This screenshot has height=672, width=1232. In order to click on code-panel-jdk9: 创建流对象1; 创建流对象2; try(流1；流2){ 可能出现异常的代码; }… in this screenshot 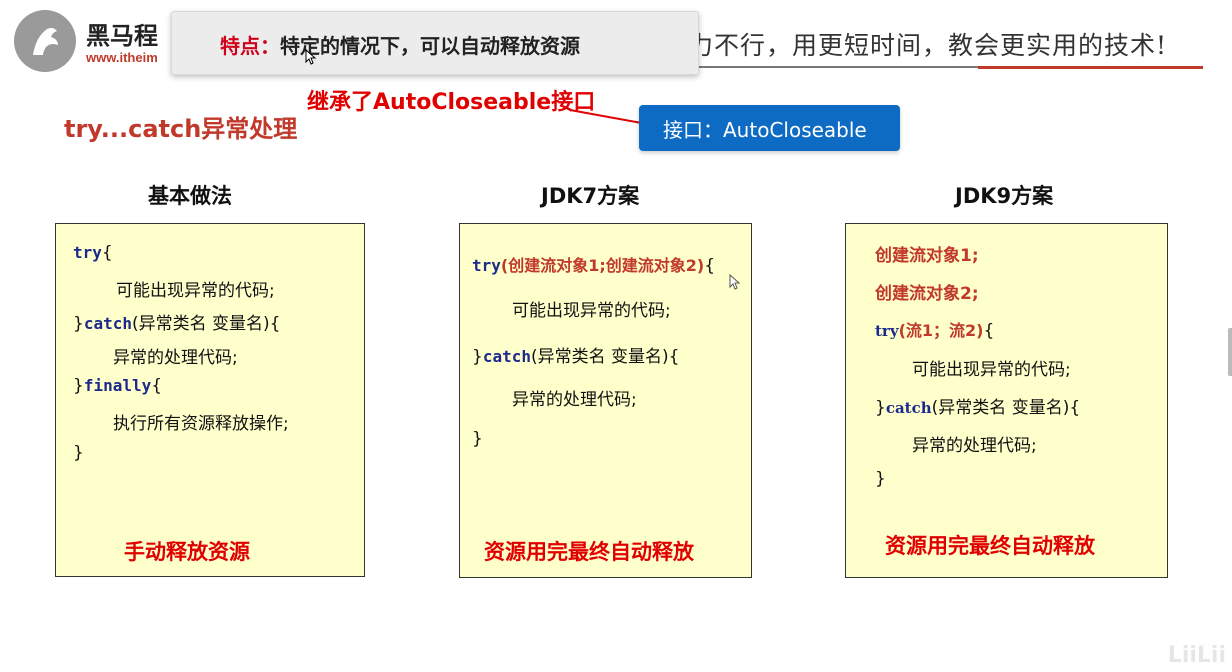, I will do `click(1006, 400)`.